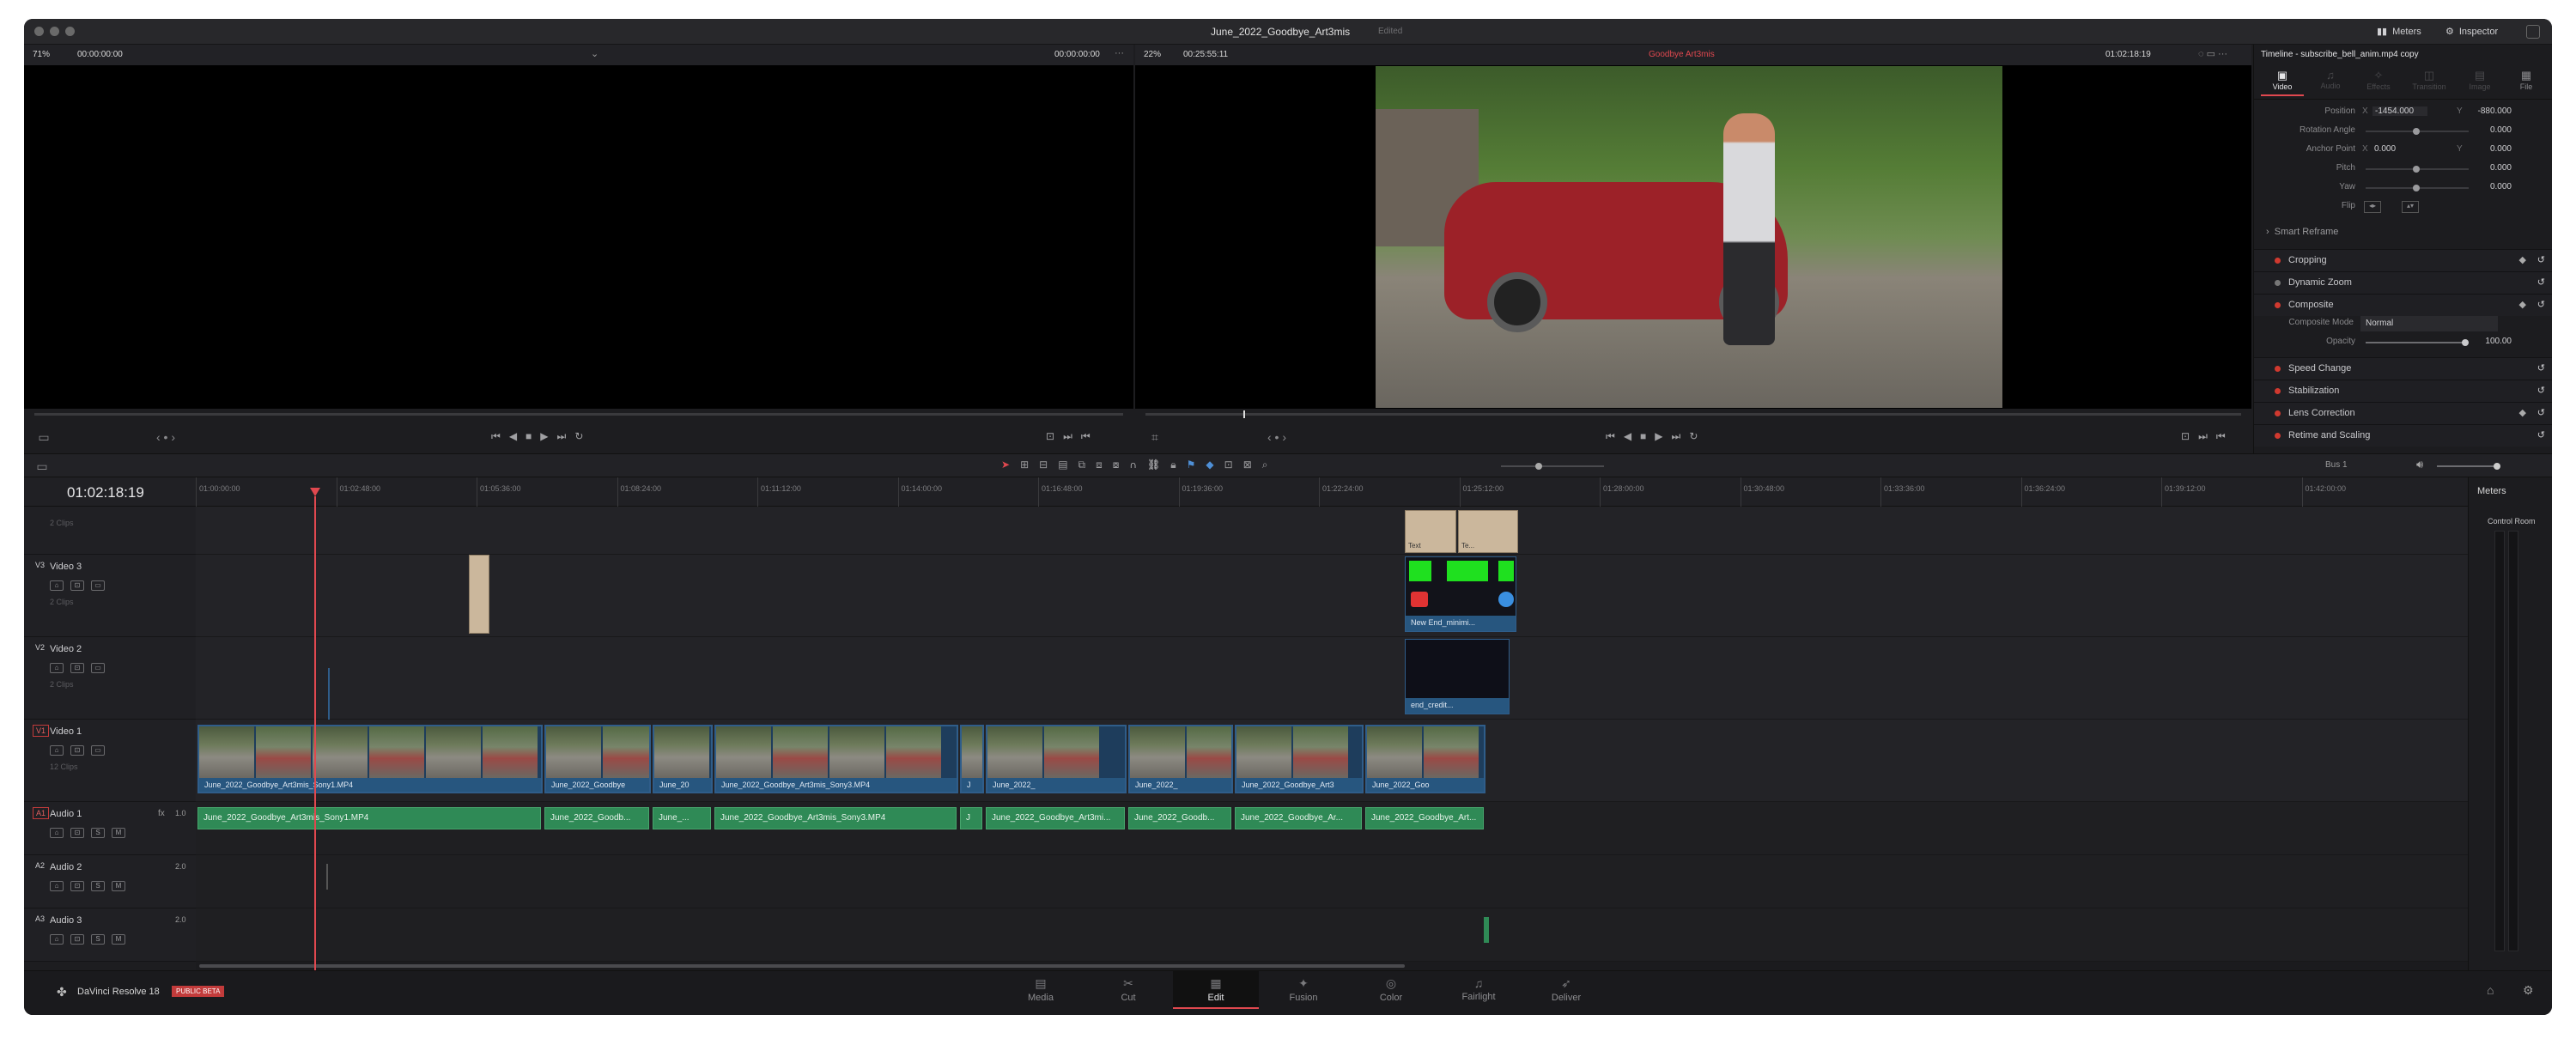 The image size is (2576, 1045). I want to click on flip-vertical-icon: ▴▾, so click(2411, 207).